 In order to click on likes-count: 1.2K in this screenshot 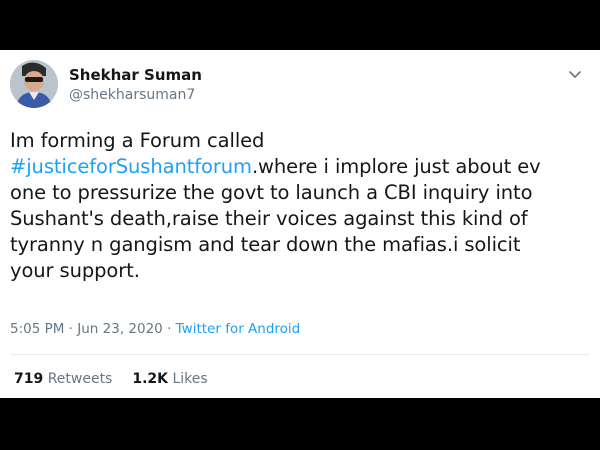, I will do `click(150, 379)`.